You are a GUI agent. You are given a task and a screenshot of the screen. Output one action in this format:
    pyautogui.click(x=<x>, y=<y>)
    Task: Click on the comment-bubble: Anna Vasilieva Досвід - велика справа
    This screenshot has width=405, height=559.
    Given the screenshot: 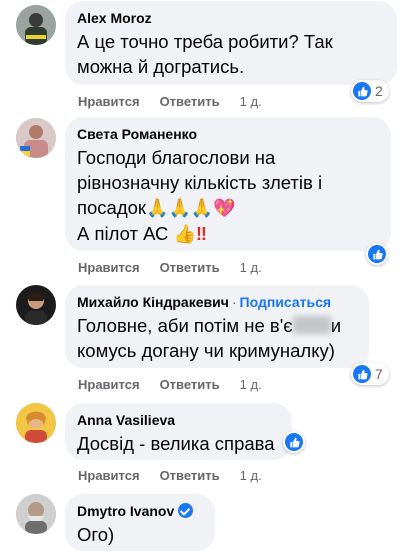 What is the action you would take?
    pyautogui.click(x=178, y=431)
    